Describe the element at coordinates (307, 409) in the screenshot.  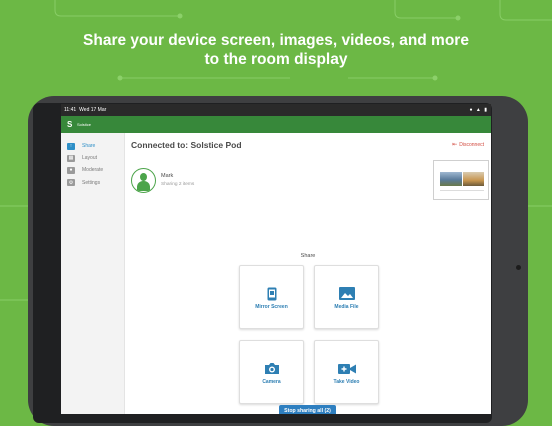
I see `stop-sharing-button: Stop sharing all (2)` at that location.